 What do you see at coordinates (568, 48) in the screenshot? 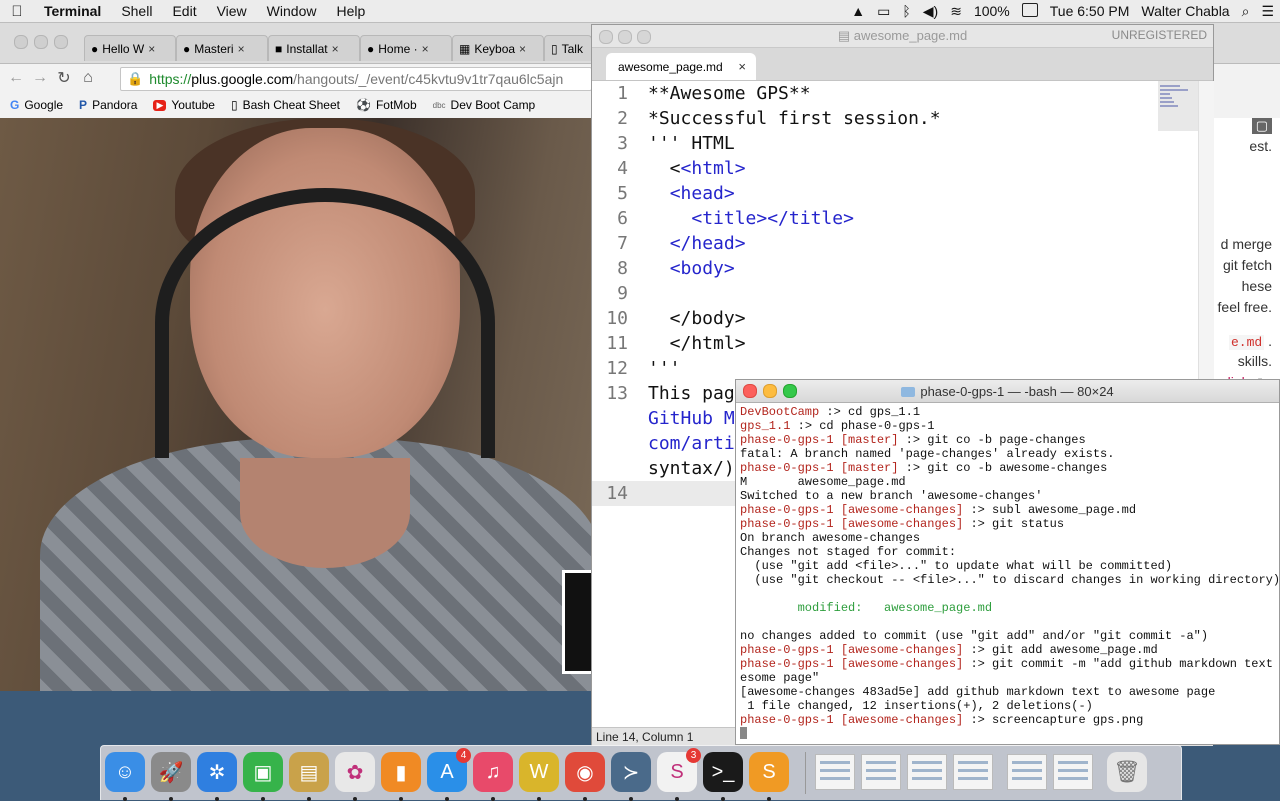
I see `chrome-tab-talk: ▯ Talk` at bounding box center [568, 48].